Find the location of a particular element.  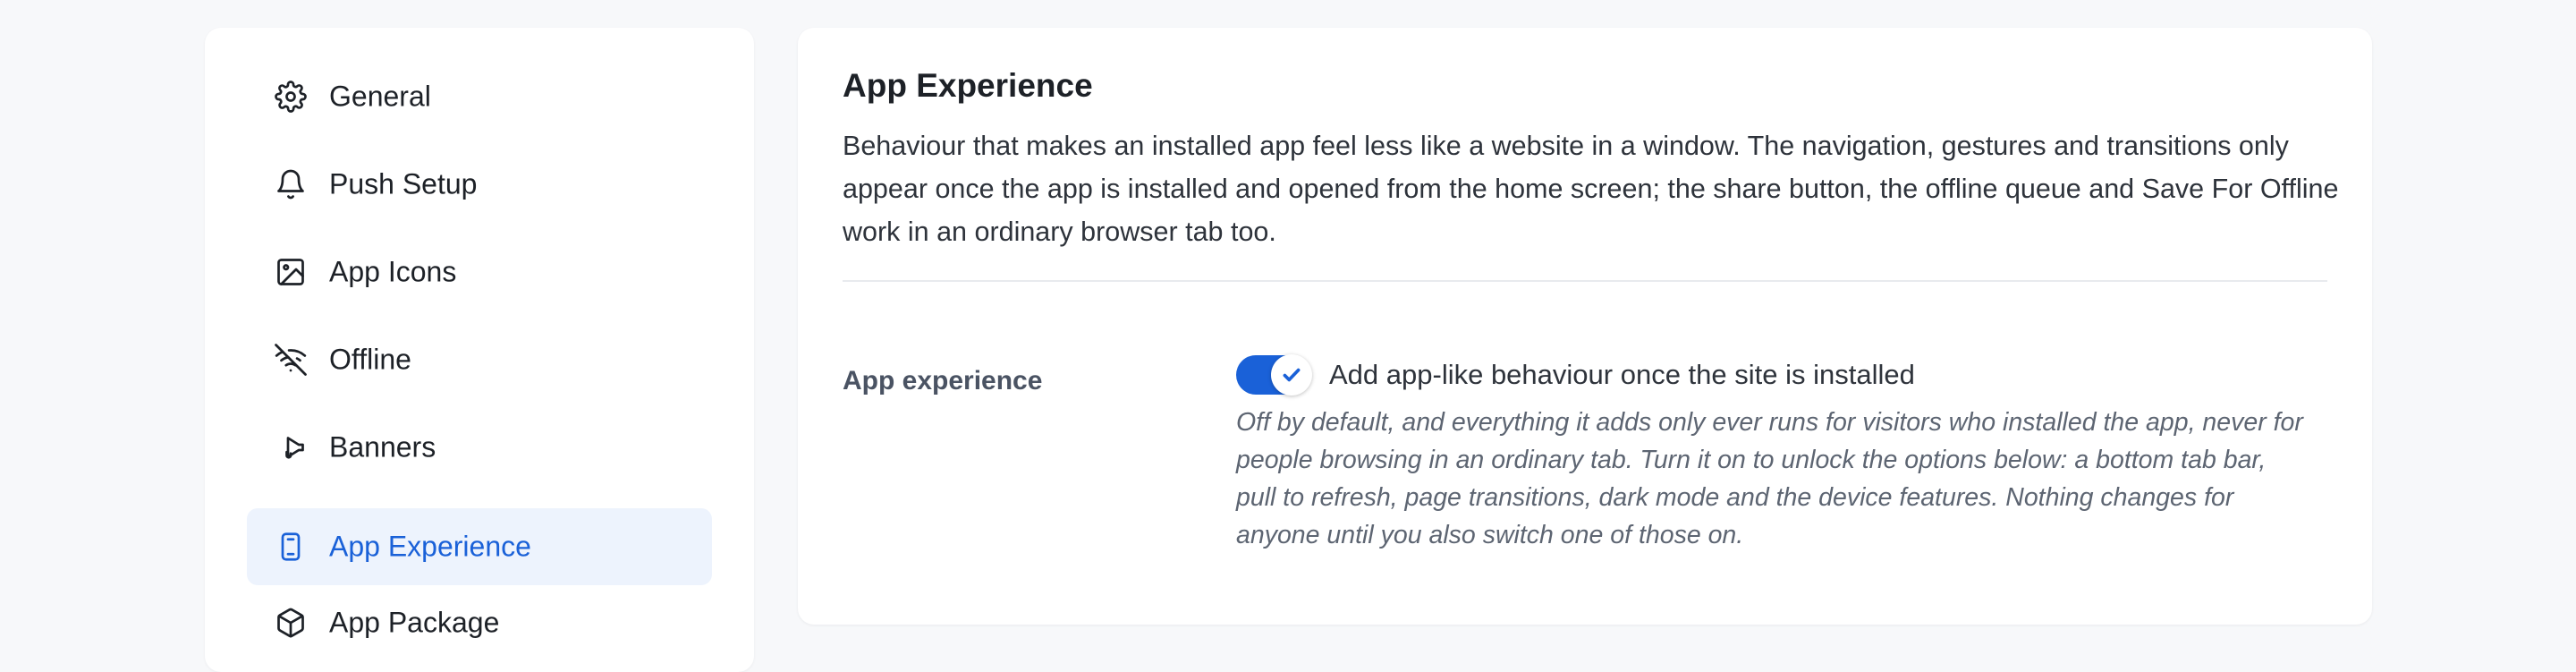

megaphone-icon is located at coordinates (291, 447).